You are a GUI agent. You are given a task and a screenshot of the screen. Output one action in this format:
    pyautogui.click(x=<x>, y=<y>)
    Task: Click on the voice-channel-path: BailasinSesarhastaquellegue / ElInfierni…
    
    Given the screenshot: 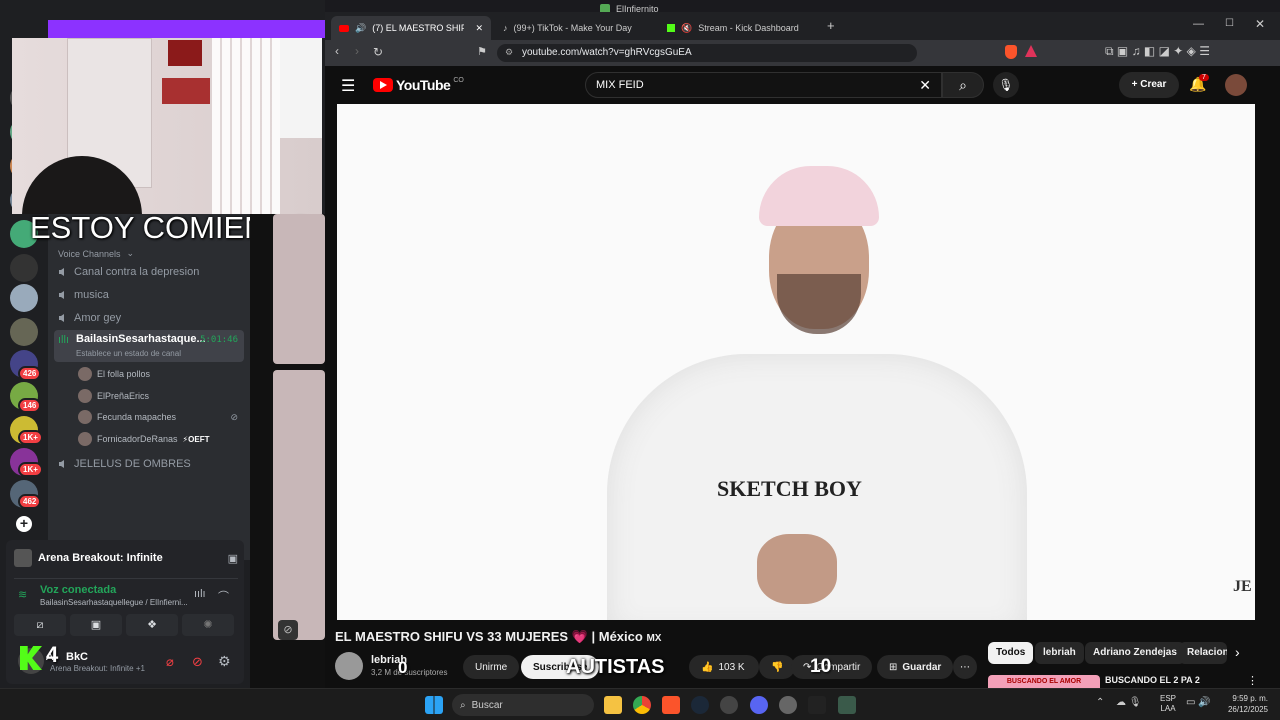 What is the action you would take?
    pyautogui.click(x=114, y=602)
    